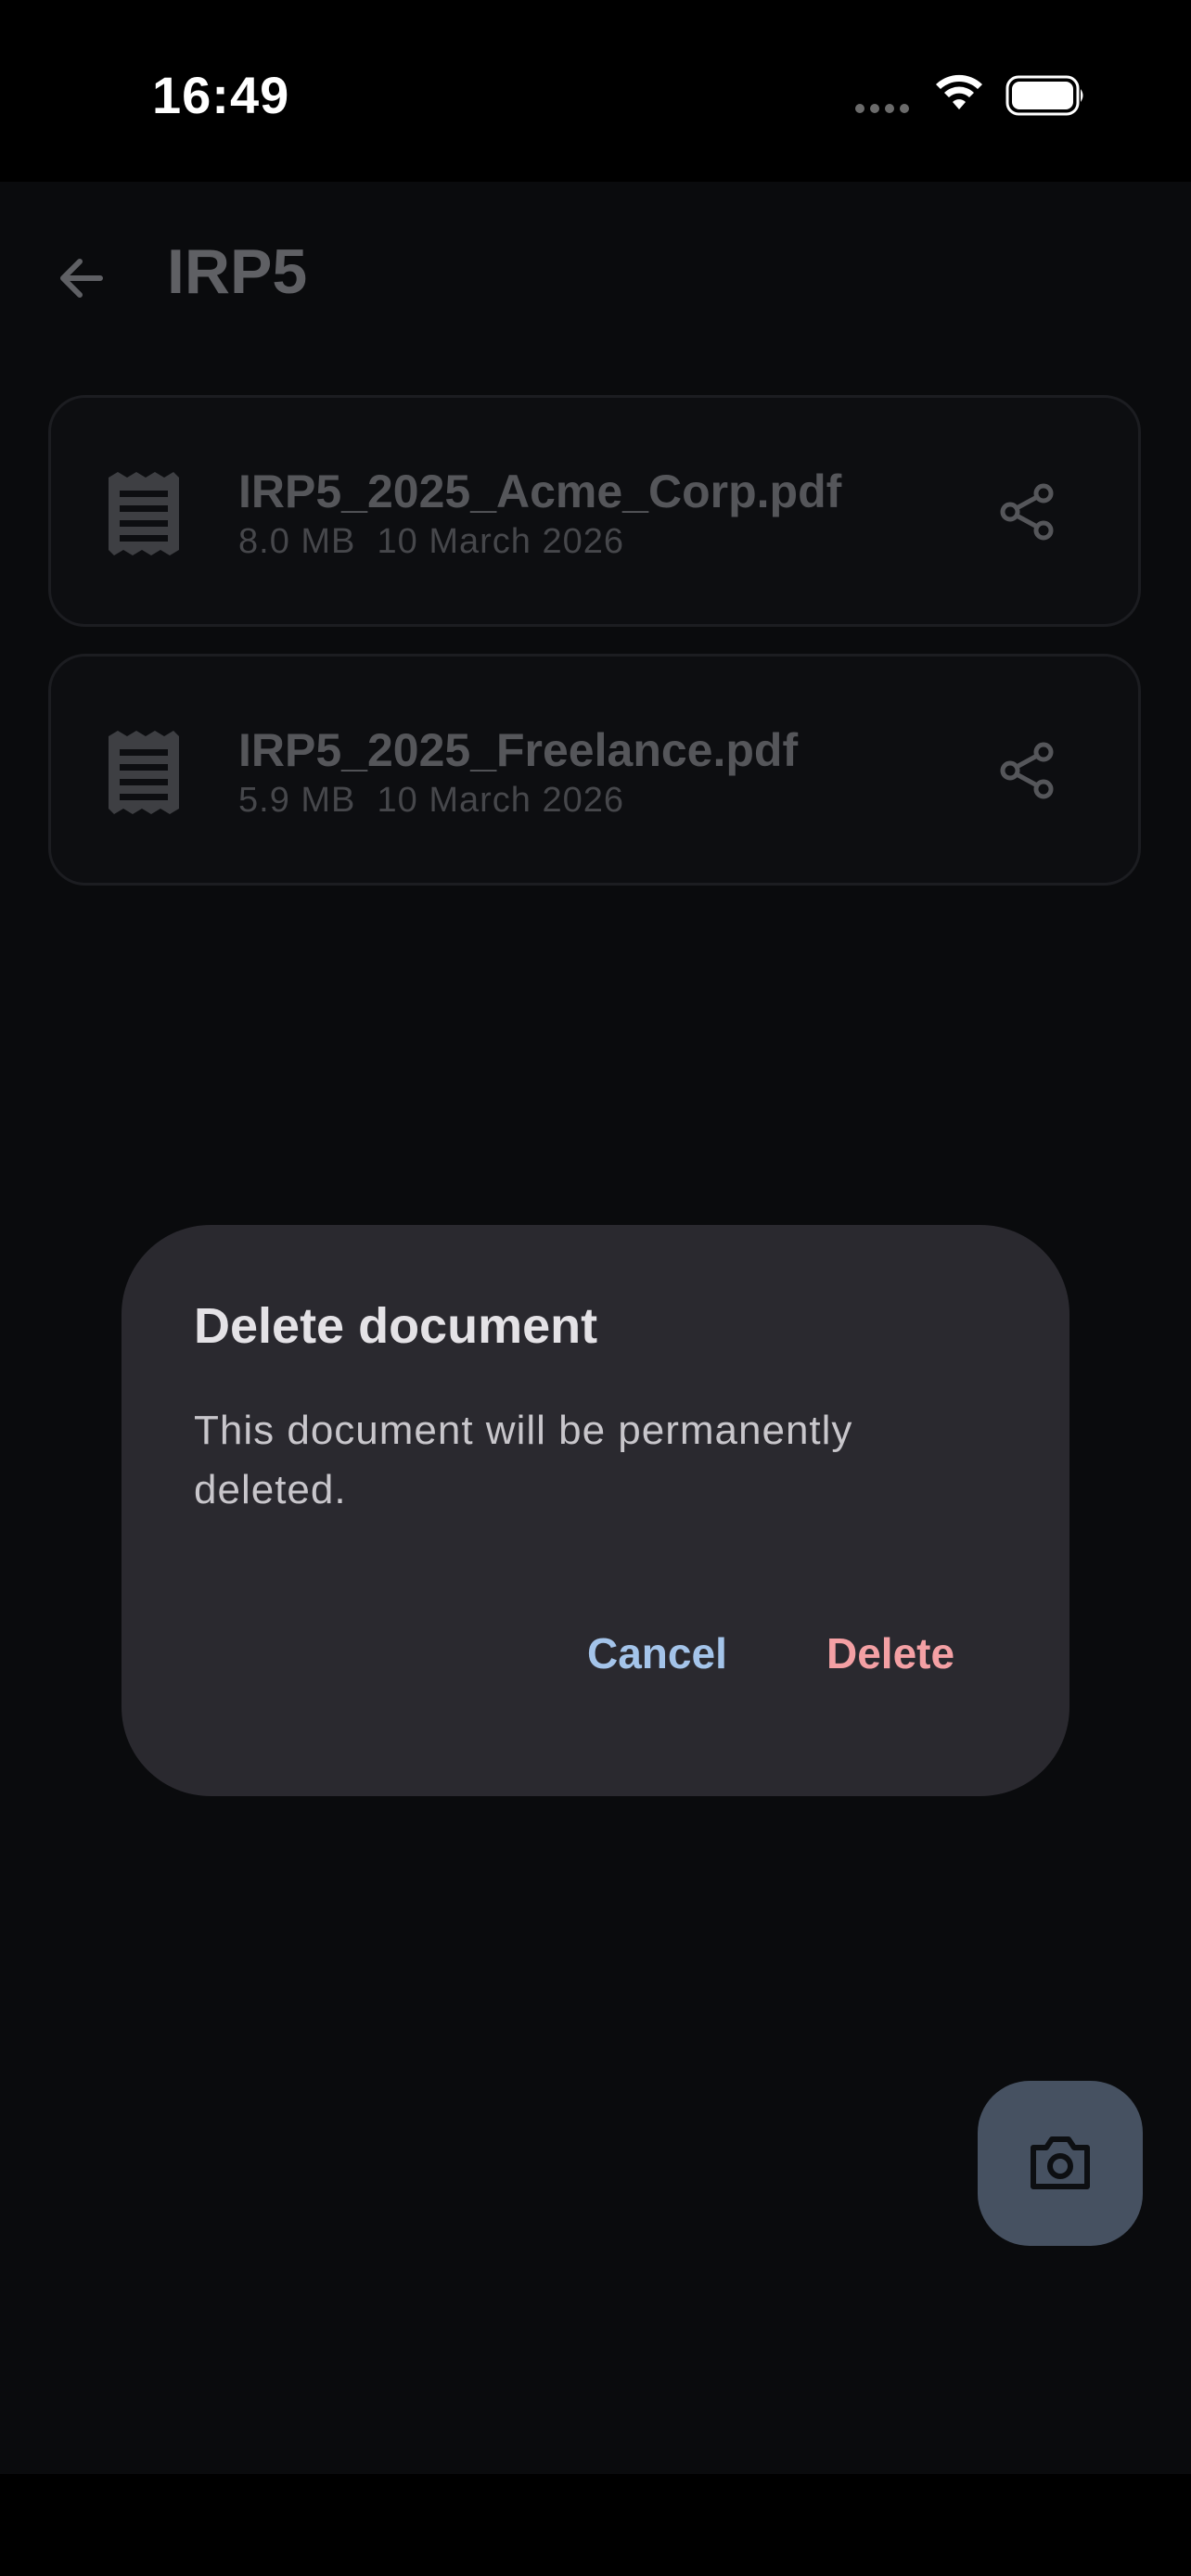 The image size is (1191, 2576). Describe the element at coordinates (237, 271) in the screenshot. I see `page-title: IRP5` at that location.